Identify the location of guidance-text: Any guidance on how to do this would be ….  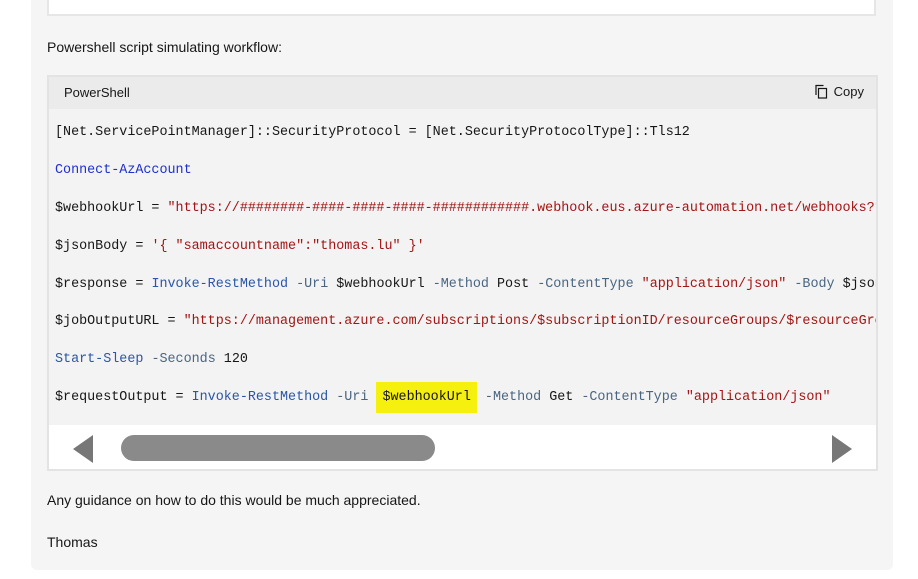
(234, 500).